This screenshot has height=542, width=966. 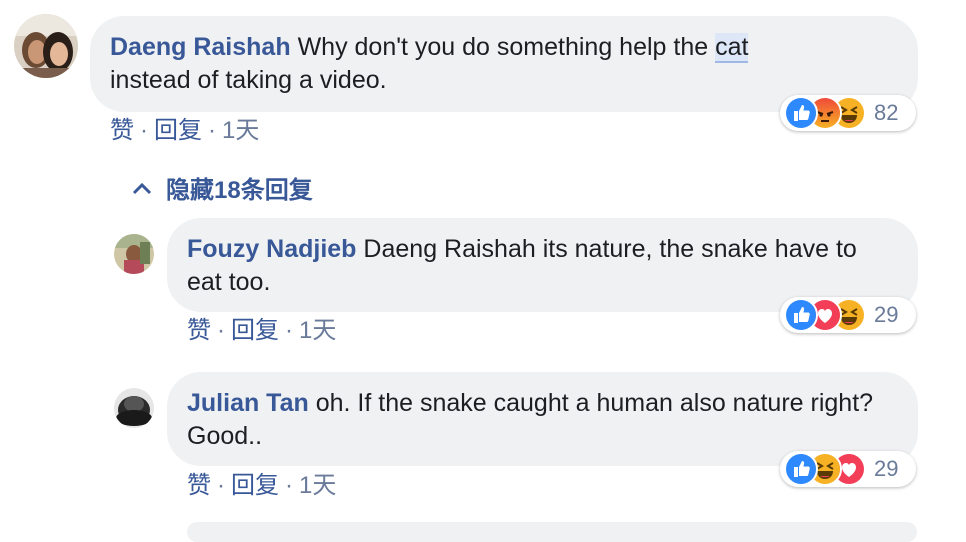 What do you see at coordinates (142, 188) in the screenshot?
I see `chevron-up-icon` at bounding box center [142, 188].